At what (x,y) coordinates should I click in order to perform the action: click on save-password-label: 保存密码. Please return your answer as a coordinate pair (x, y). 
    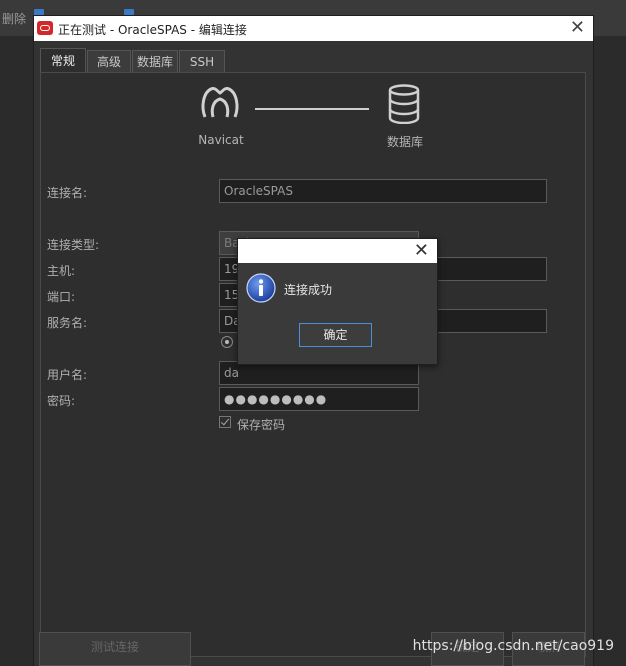
    Looking at the image, I should click on (261, 425).